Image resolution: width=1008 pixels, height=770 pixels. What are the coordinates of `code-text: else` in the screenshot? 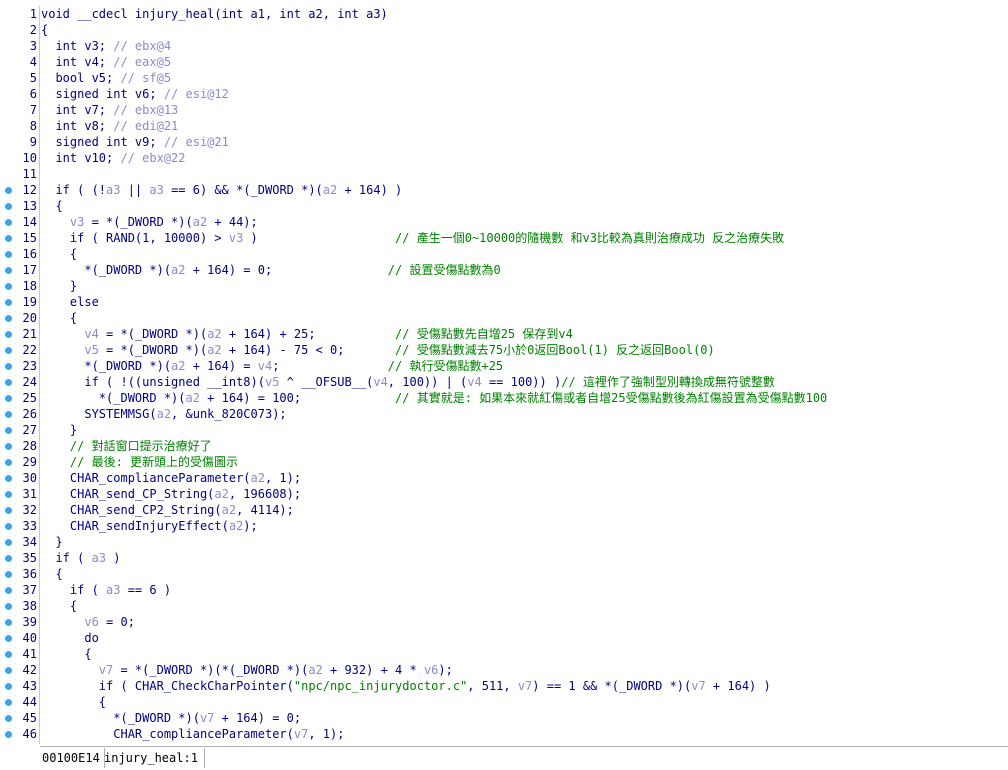 It's located at (70, 302).